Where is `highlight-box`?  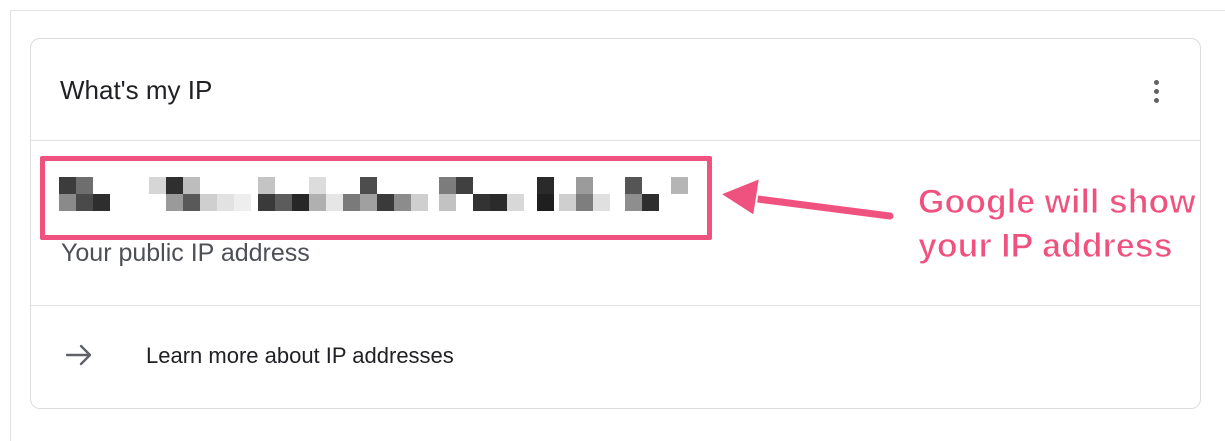 highlight-box is located at coordinates (376, 198).